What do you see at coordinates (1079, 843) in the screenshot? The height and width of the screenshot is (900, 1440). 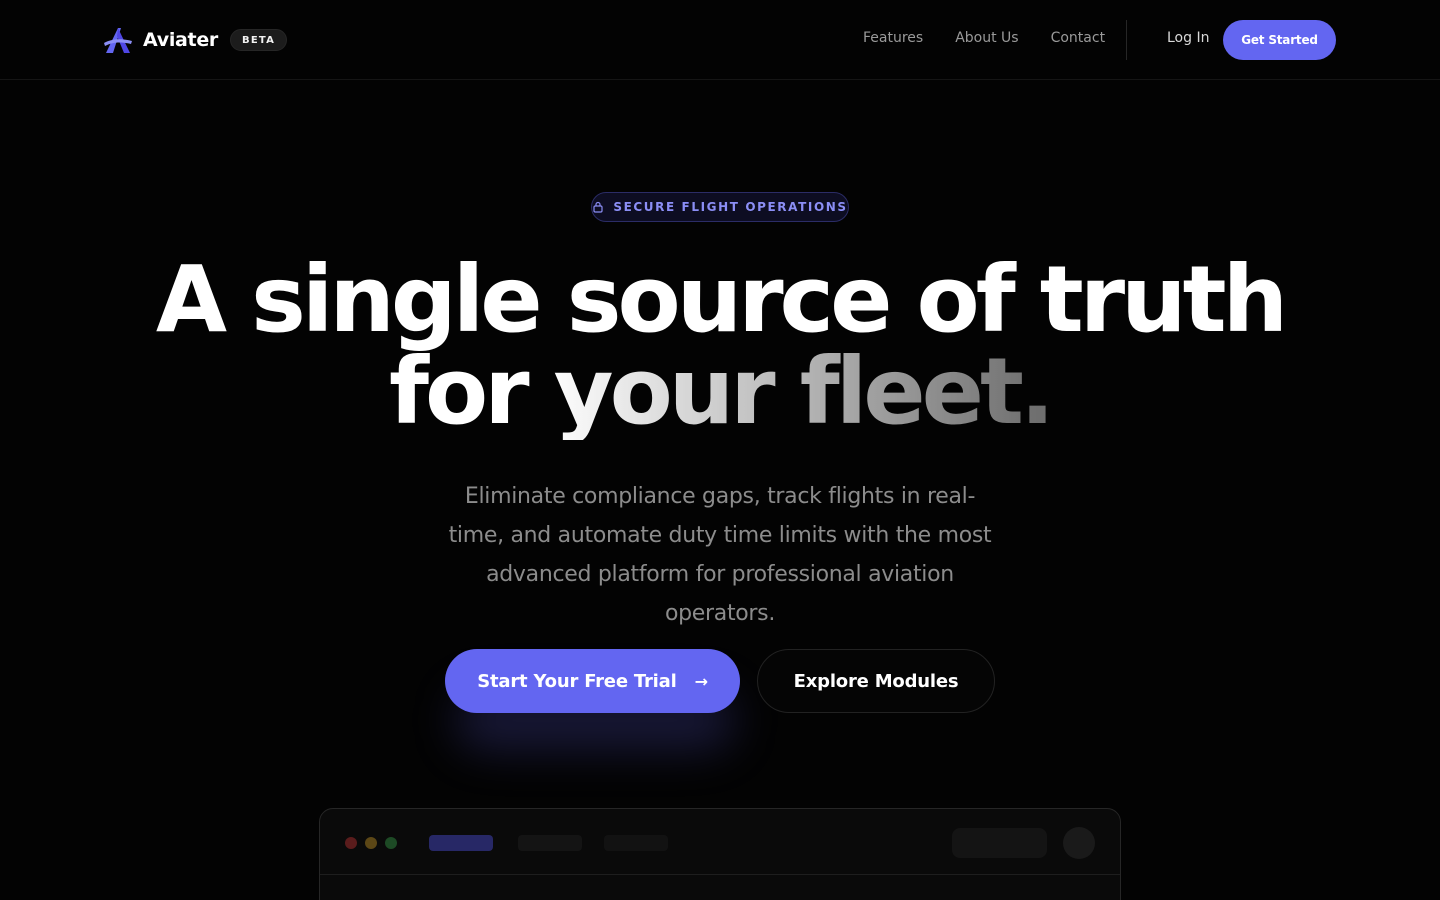 I see `preview-avatar` at bounding box center [1079, 843].